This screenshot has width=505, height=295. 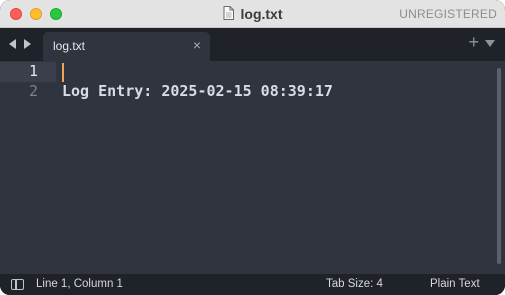 What do you see at coordinates (69, 46) in the screenshot?
I see `tab-label: log.txt` at bounding box center [69, 46].